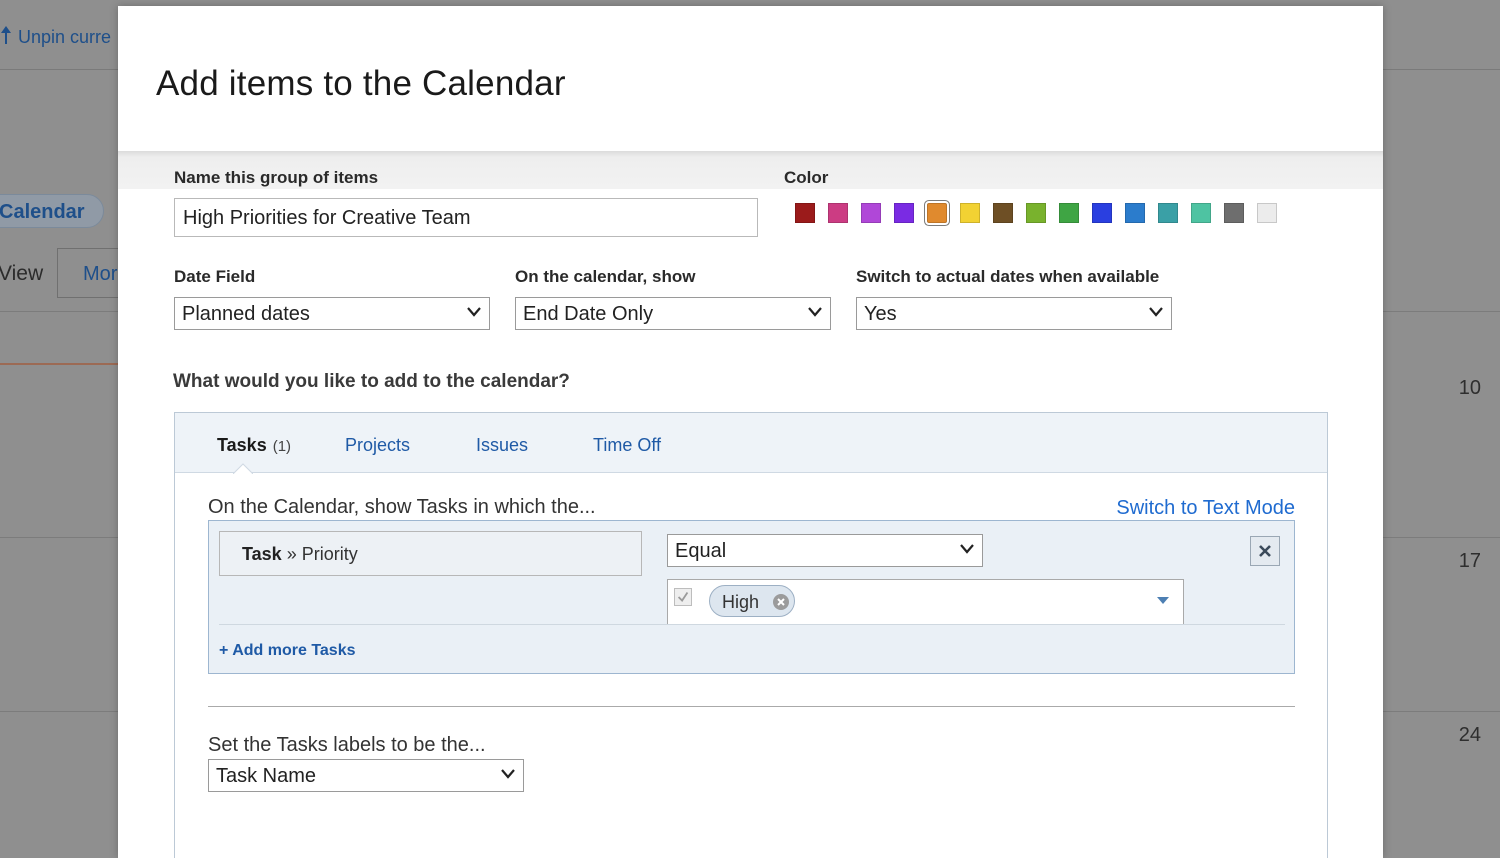 The image size is (1500, 858). I want to click on group-name-label: Name this group of items, so click(276, 177).